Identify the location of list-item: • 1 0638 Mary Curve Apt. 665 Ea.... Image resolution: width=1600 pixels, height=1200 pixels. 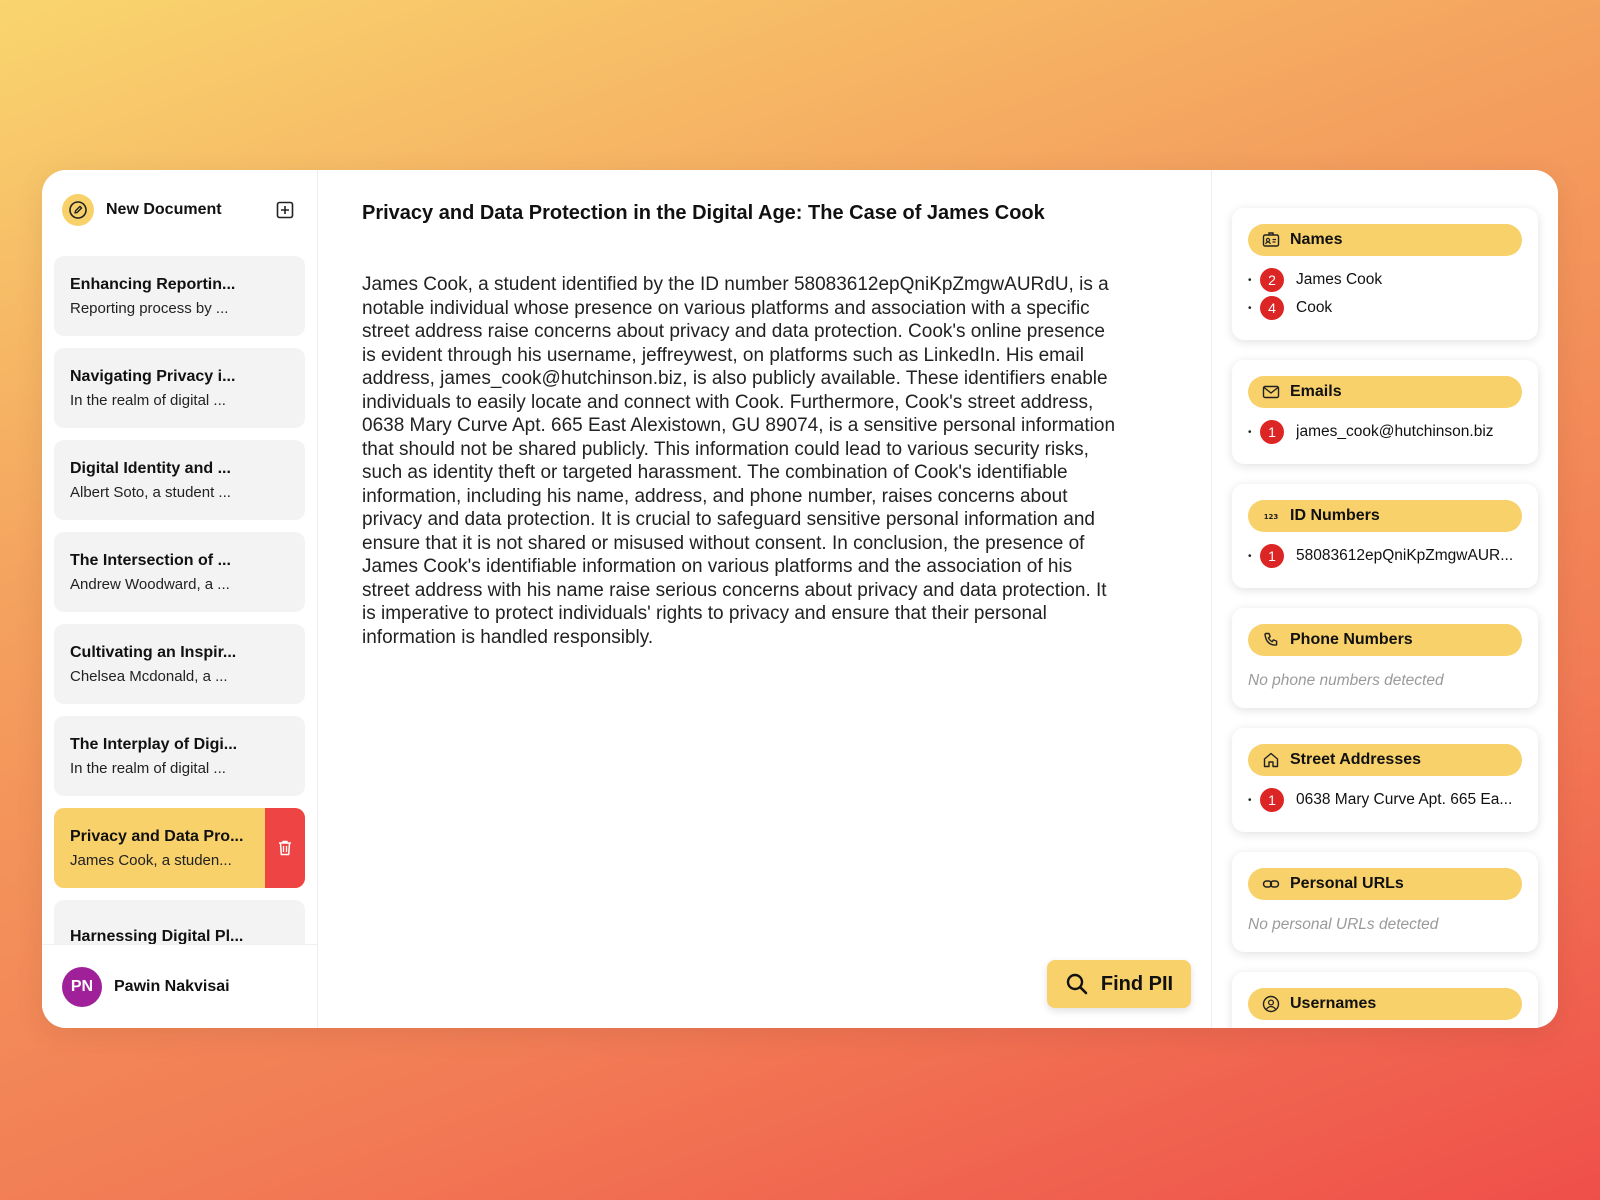
(1385, 800).